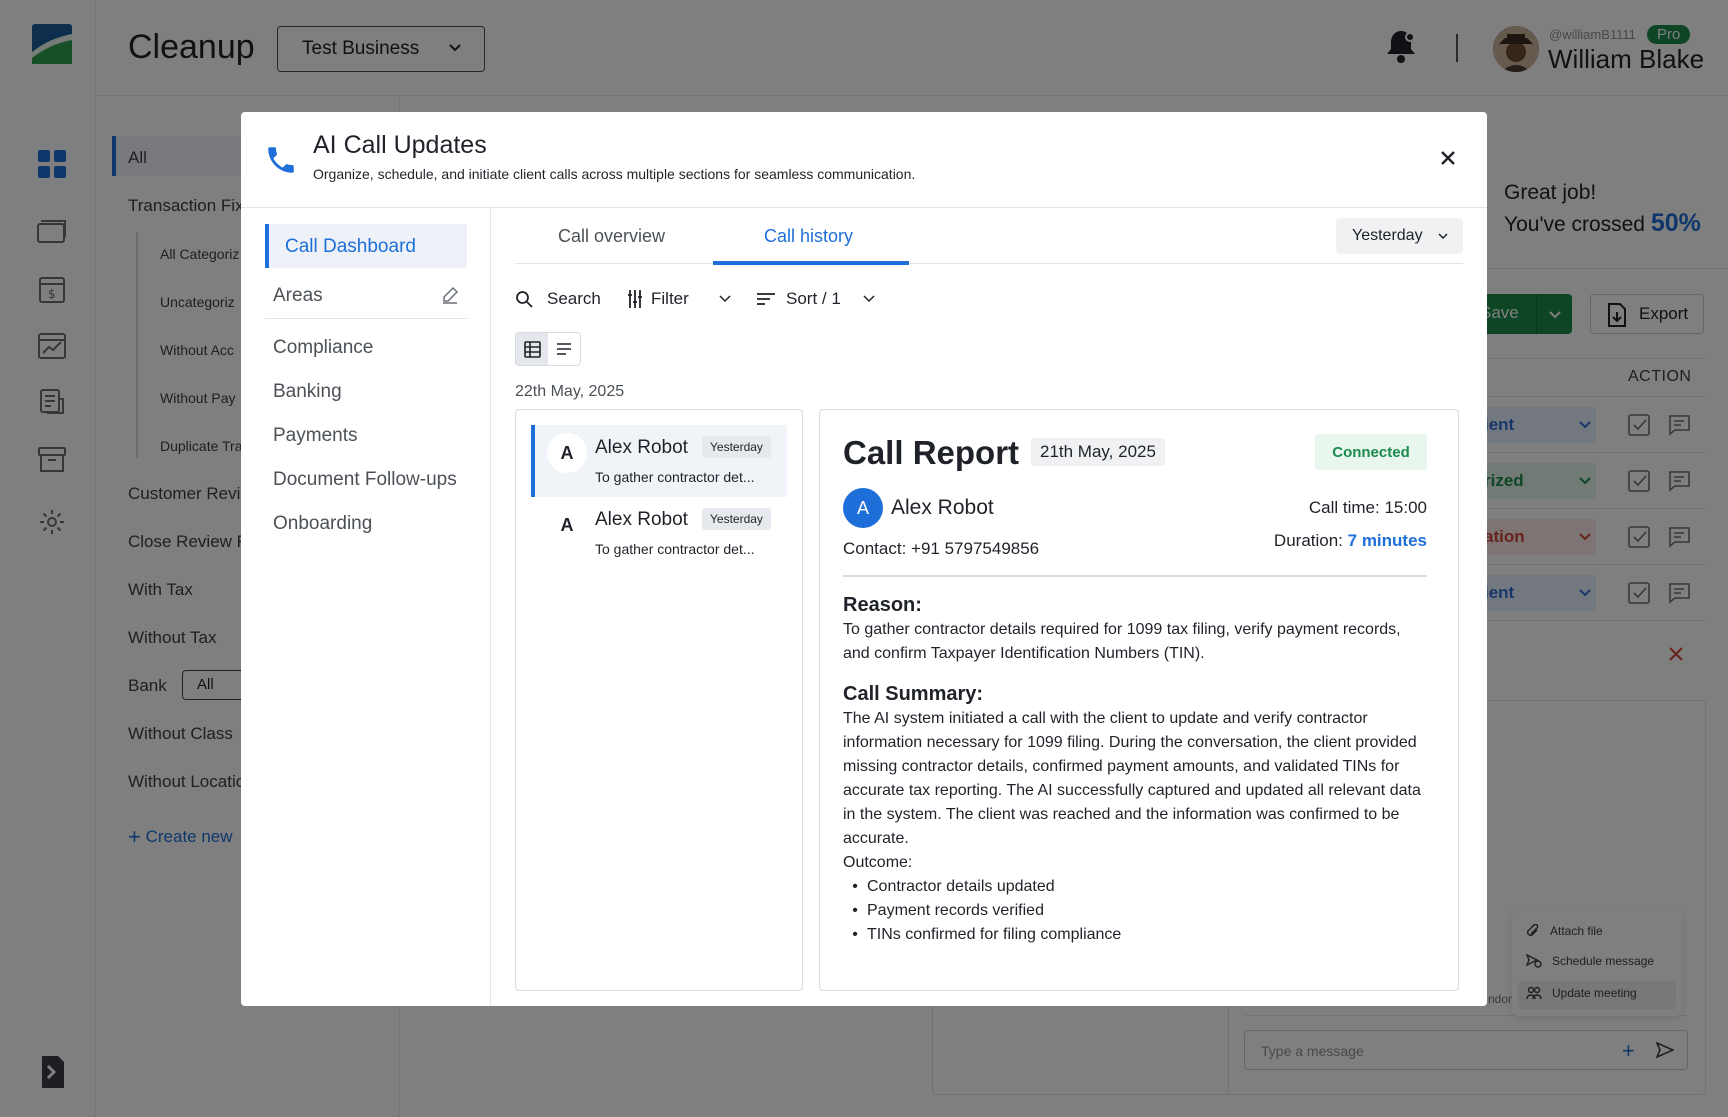  I want to click on summary-heading: Call Summary:, so click(913, 694).